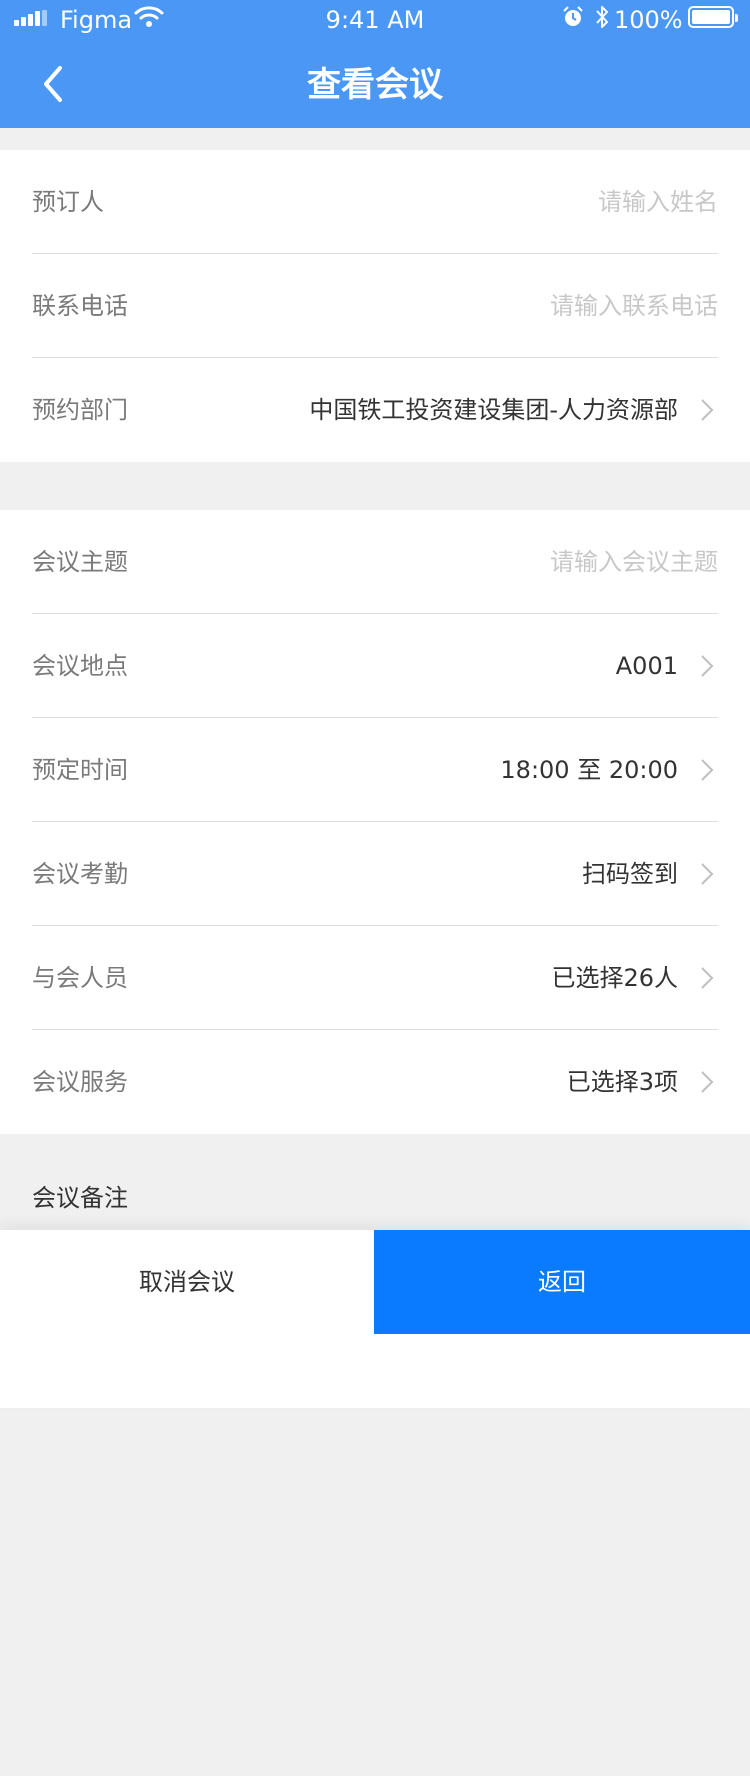  Describe the element at coordinates (375, 770) in the screenshot. I see `booking-time-row: 预定时间 18:00 至 20:00` at that location.